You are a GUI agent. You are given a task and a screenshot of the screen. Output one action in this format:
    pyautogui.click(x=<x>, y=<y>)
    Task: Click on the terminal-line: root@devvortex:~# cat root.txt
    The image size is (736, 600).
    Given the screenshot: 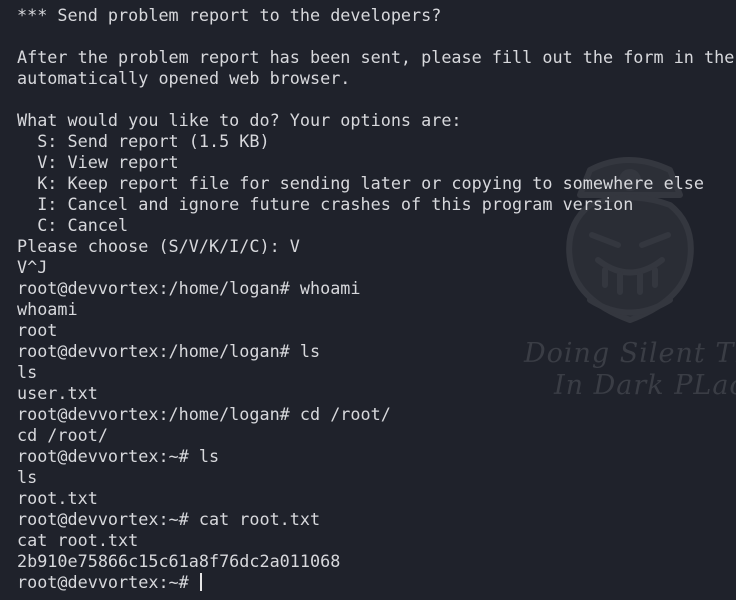 What is the action you would take?
    pyautogui.click(x=169, y=519)
    